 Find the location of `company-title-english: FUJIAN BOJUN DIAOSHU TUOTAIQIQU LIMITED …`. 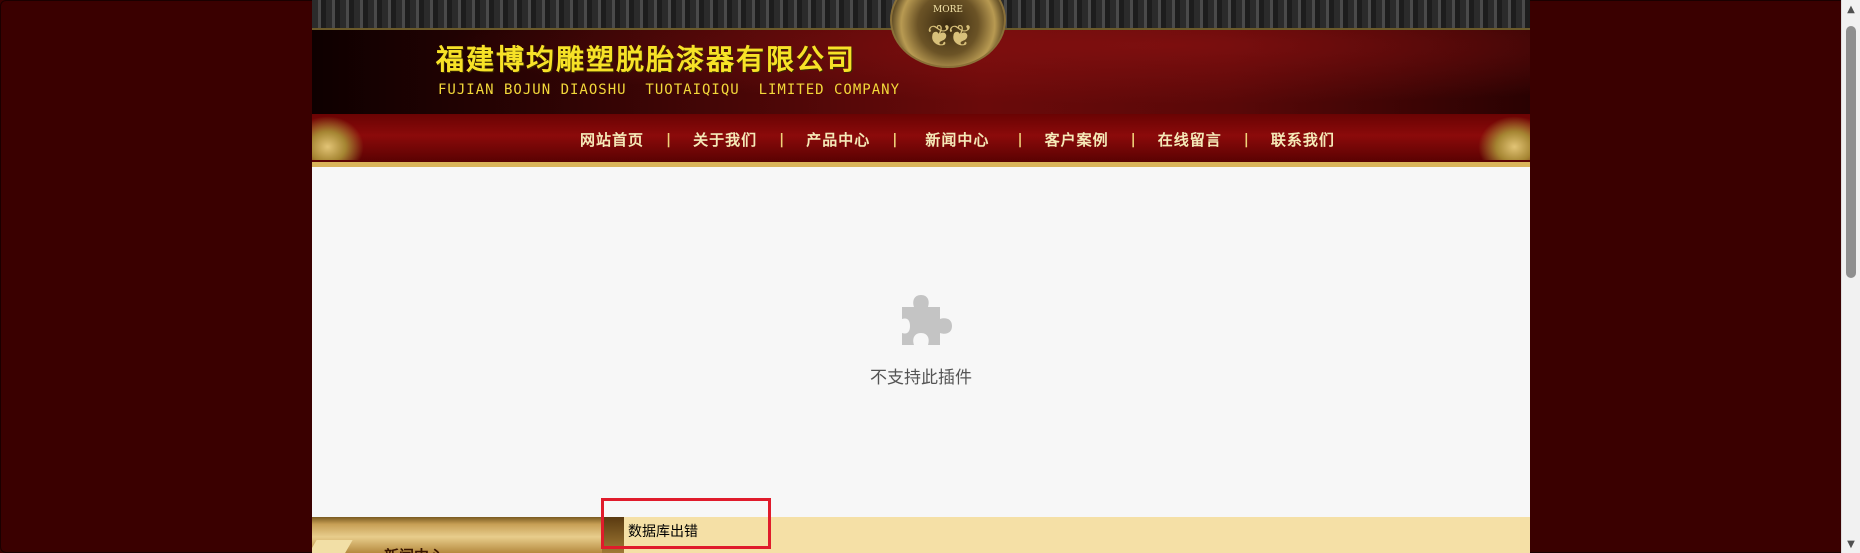

company-title-english: FUJIAN BOJUN DIAOSHU TUOTAIQIQU LIMITED … is located at coordinates (669, 90).